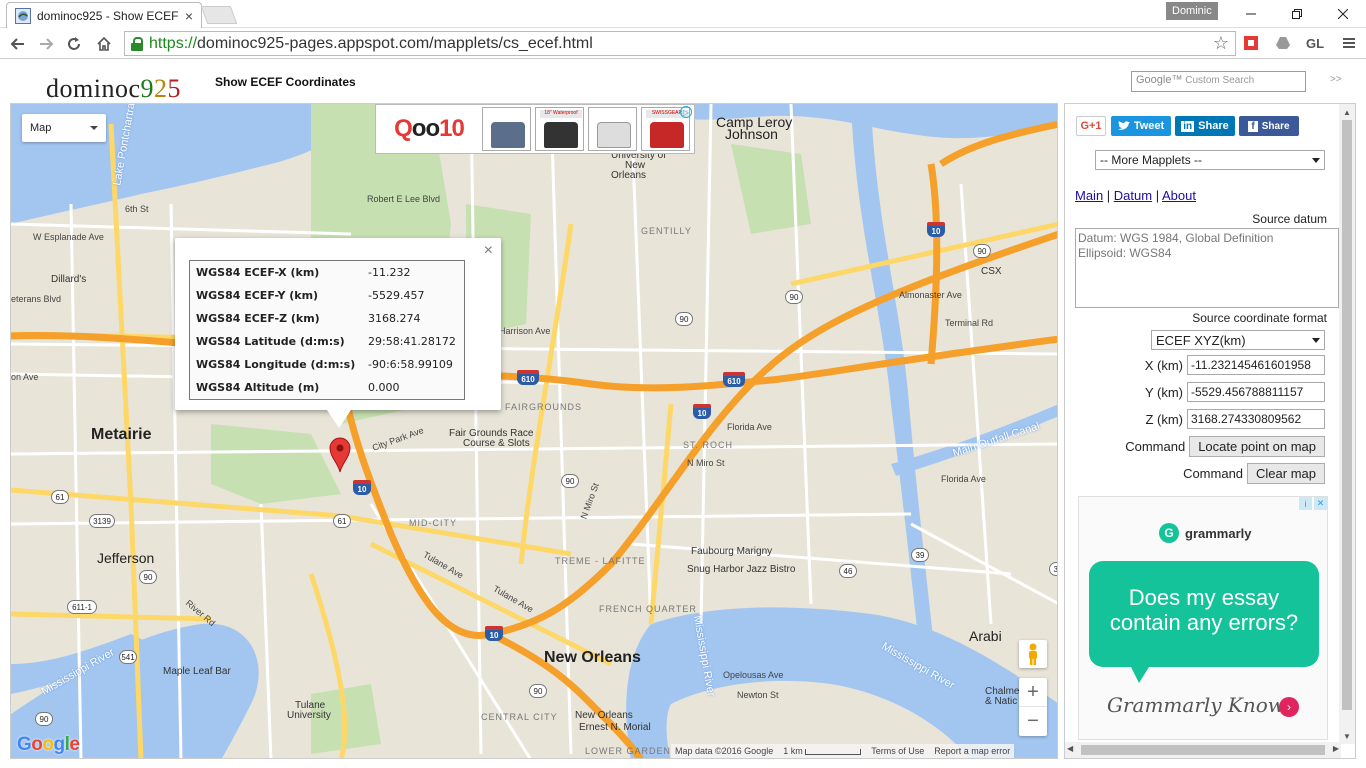 This screenshot has height=768, width=1366. I want to click on ad-close-icon: ✕, so click(1320, 503).